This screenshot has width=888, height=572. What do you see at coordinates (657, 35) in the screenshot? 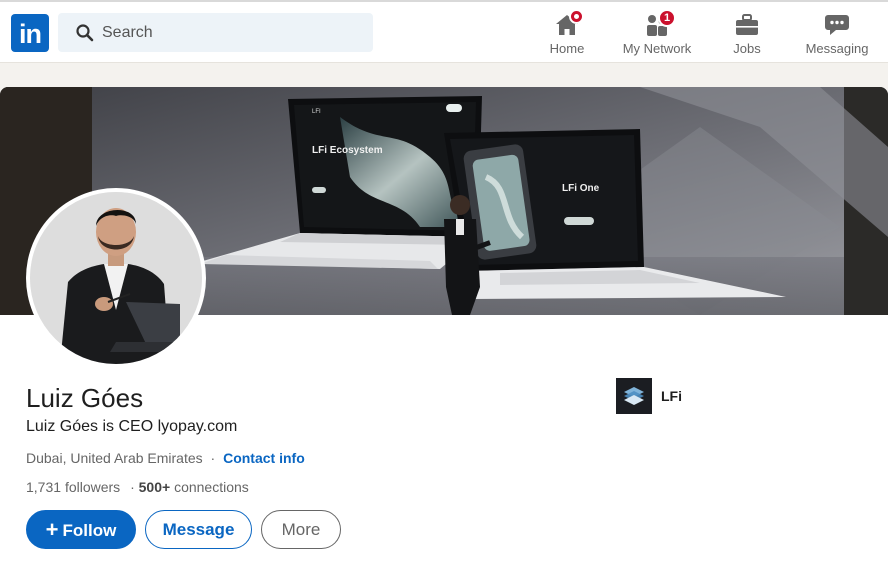
I see `nav-item-my-network: 1 My Network` at bounding box center [657, 35].